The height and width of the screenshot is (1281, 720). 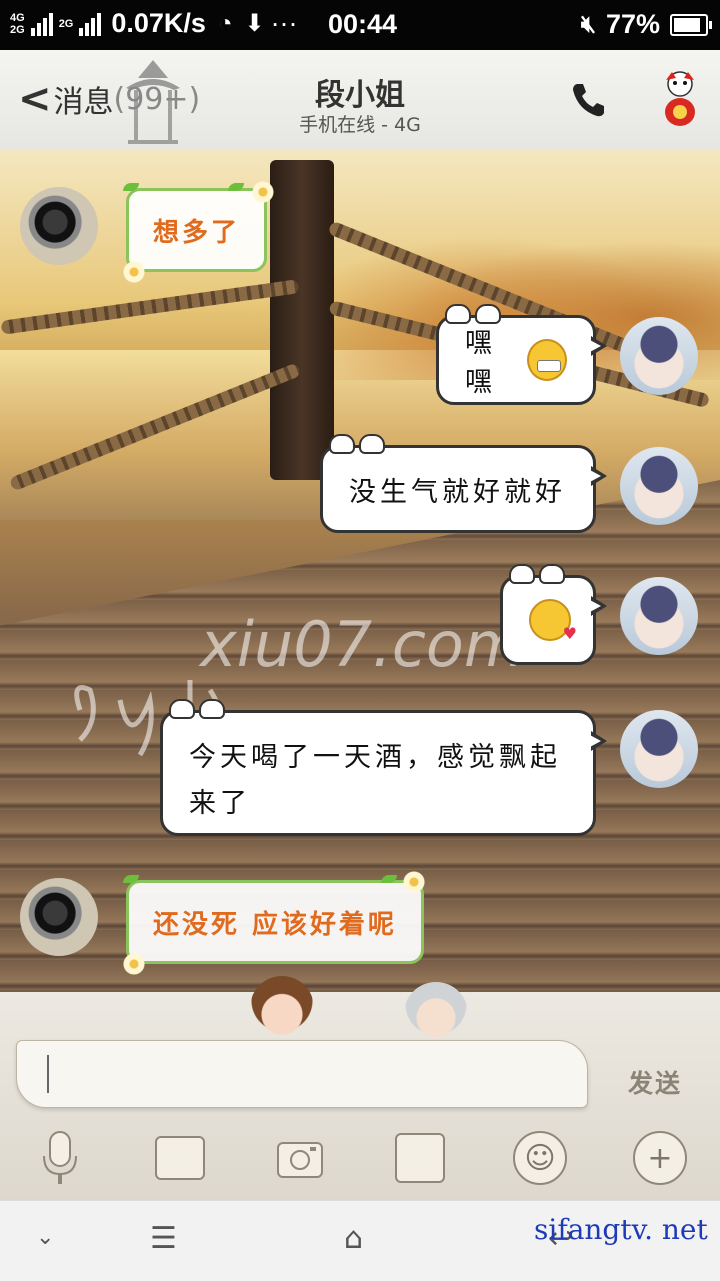 What do you see at coordinates (655, 1082) in the screenshot?
I see `send-button: 发送` at bounding box center [655, 1082].